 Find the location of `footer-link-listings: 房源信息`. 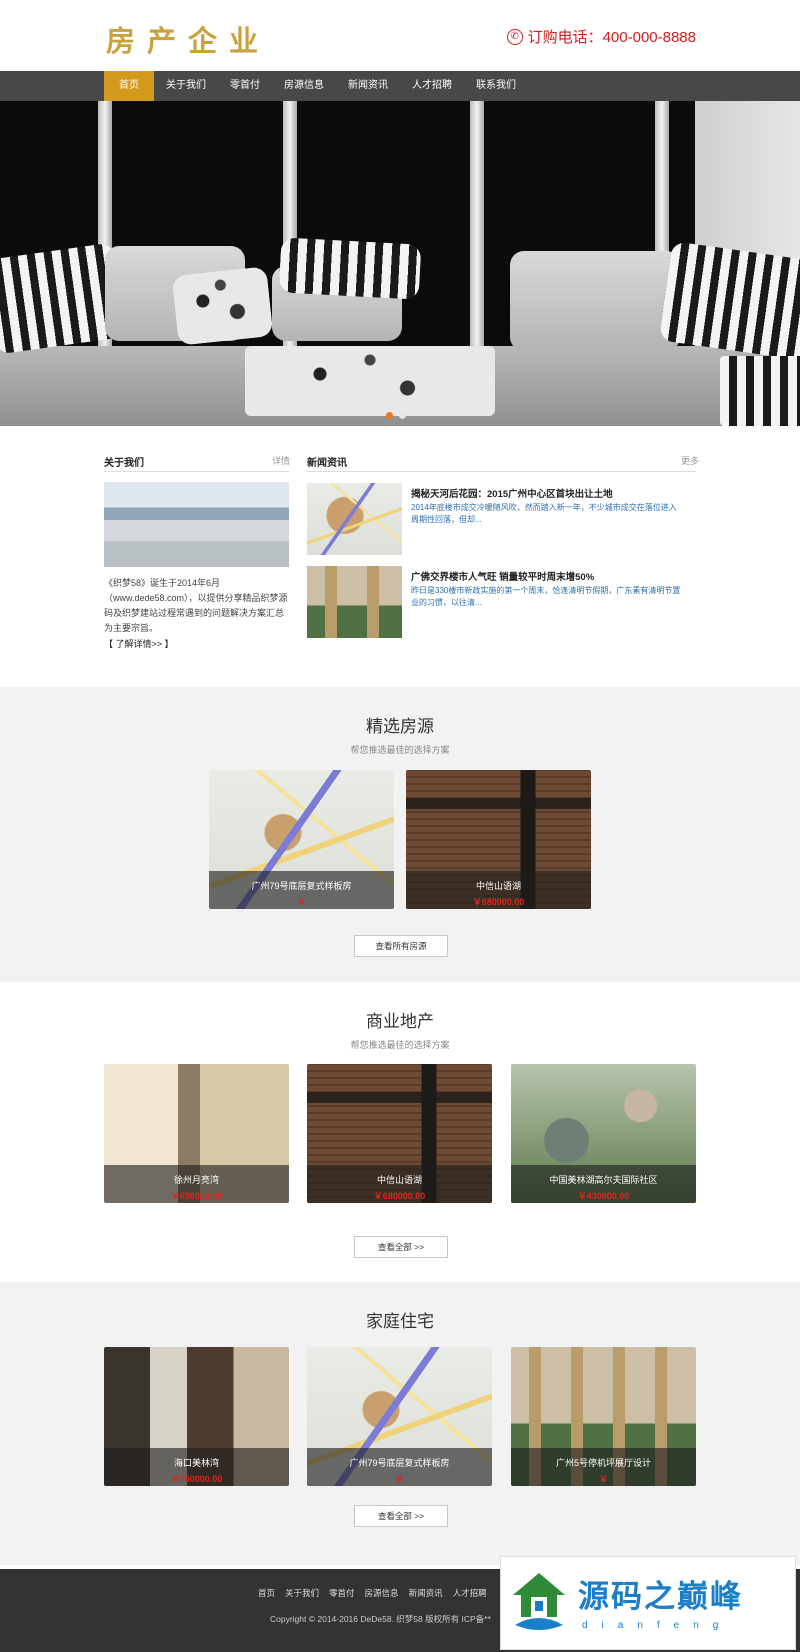

footer-link-listings: 房源信息 is located at coordinates (382, 1593).